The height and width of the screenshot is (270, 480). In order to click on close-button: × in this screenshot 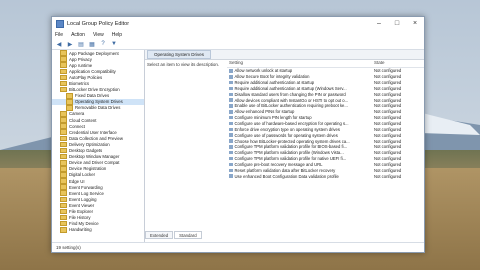, I will do `click(415, 23)`.